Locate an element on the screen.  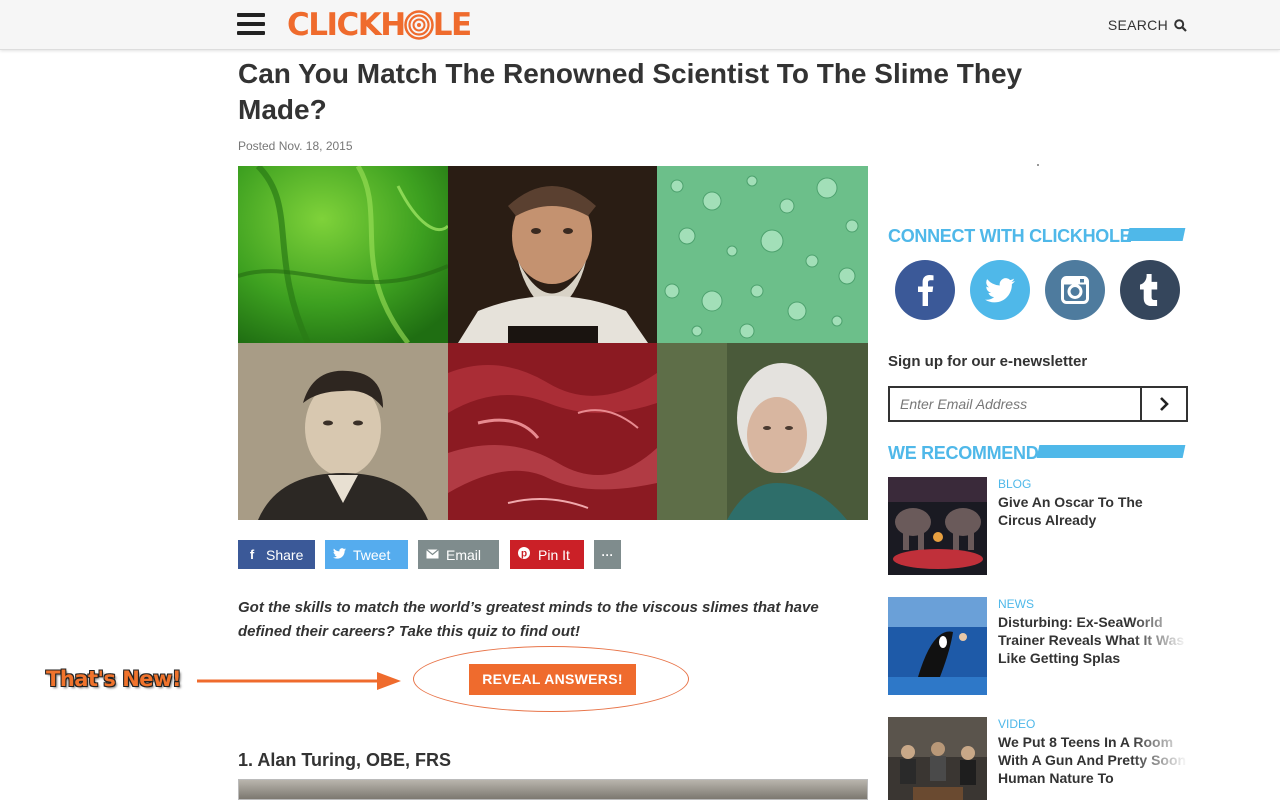
logo-text-left: CLICKH is located at coordinates (346, 25).